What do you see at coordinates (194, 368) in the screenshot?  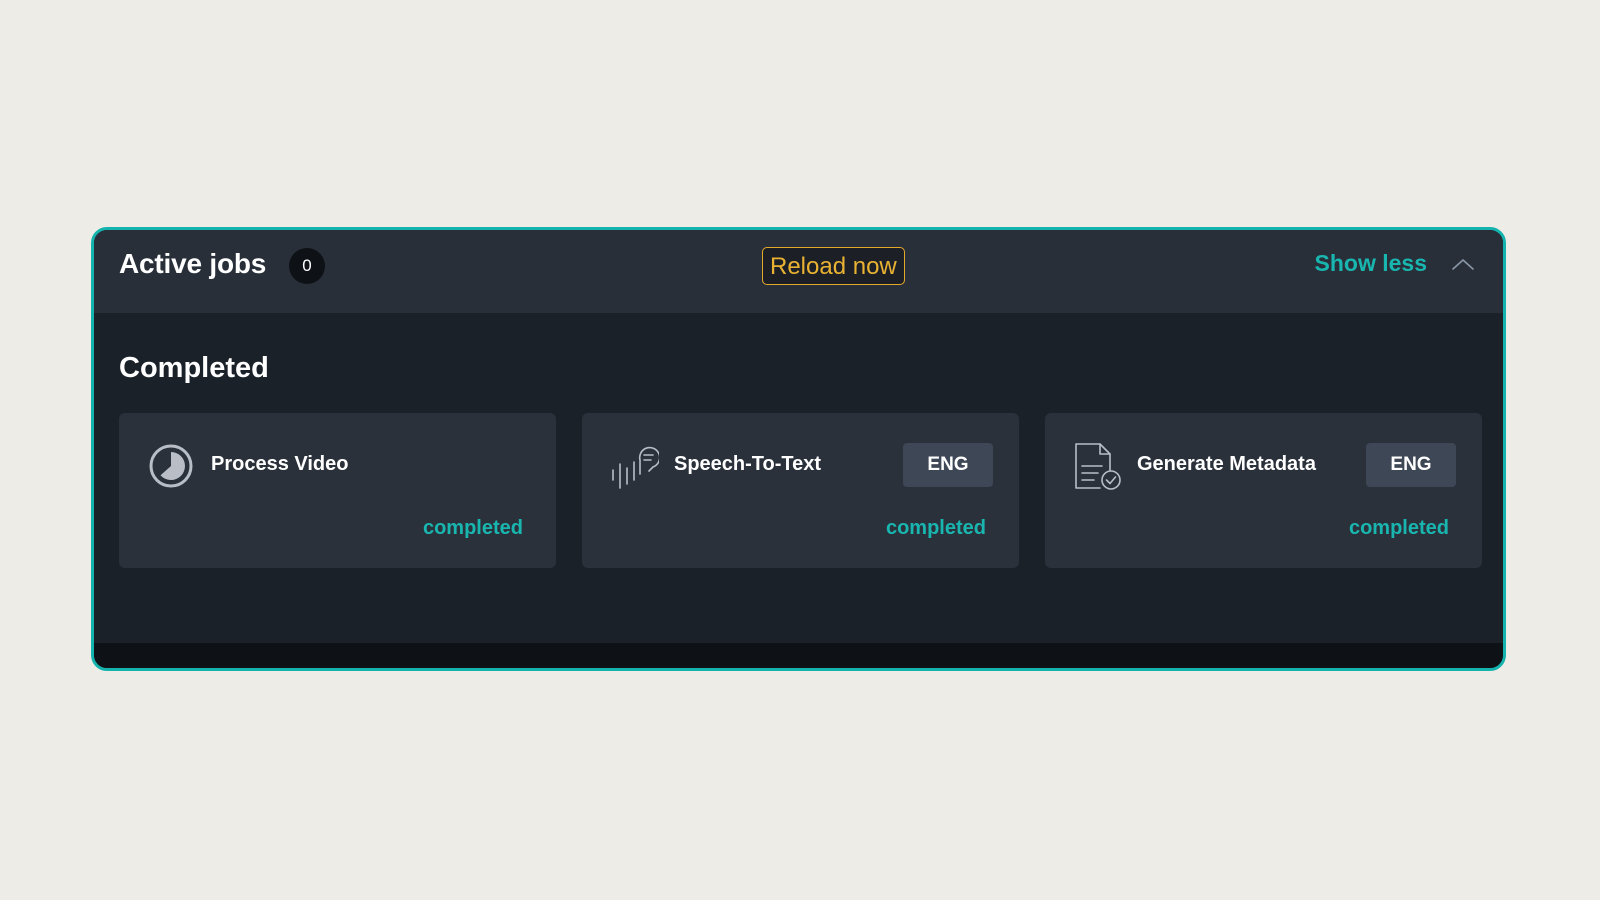 I see `completed-section-title: Completed` at bounding box center [194, 368].